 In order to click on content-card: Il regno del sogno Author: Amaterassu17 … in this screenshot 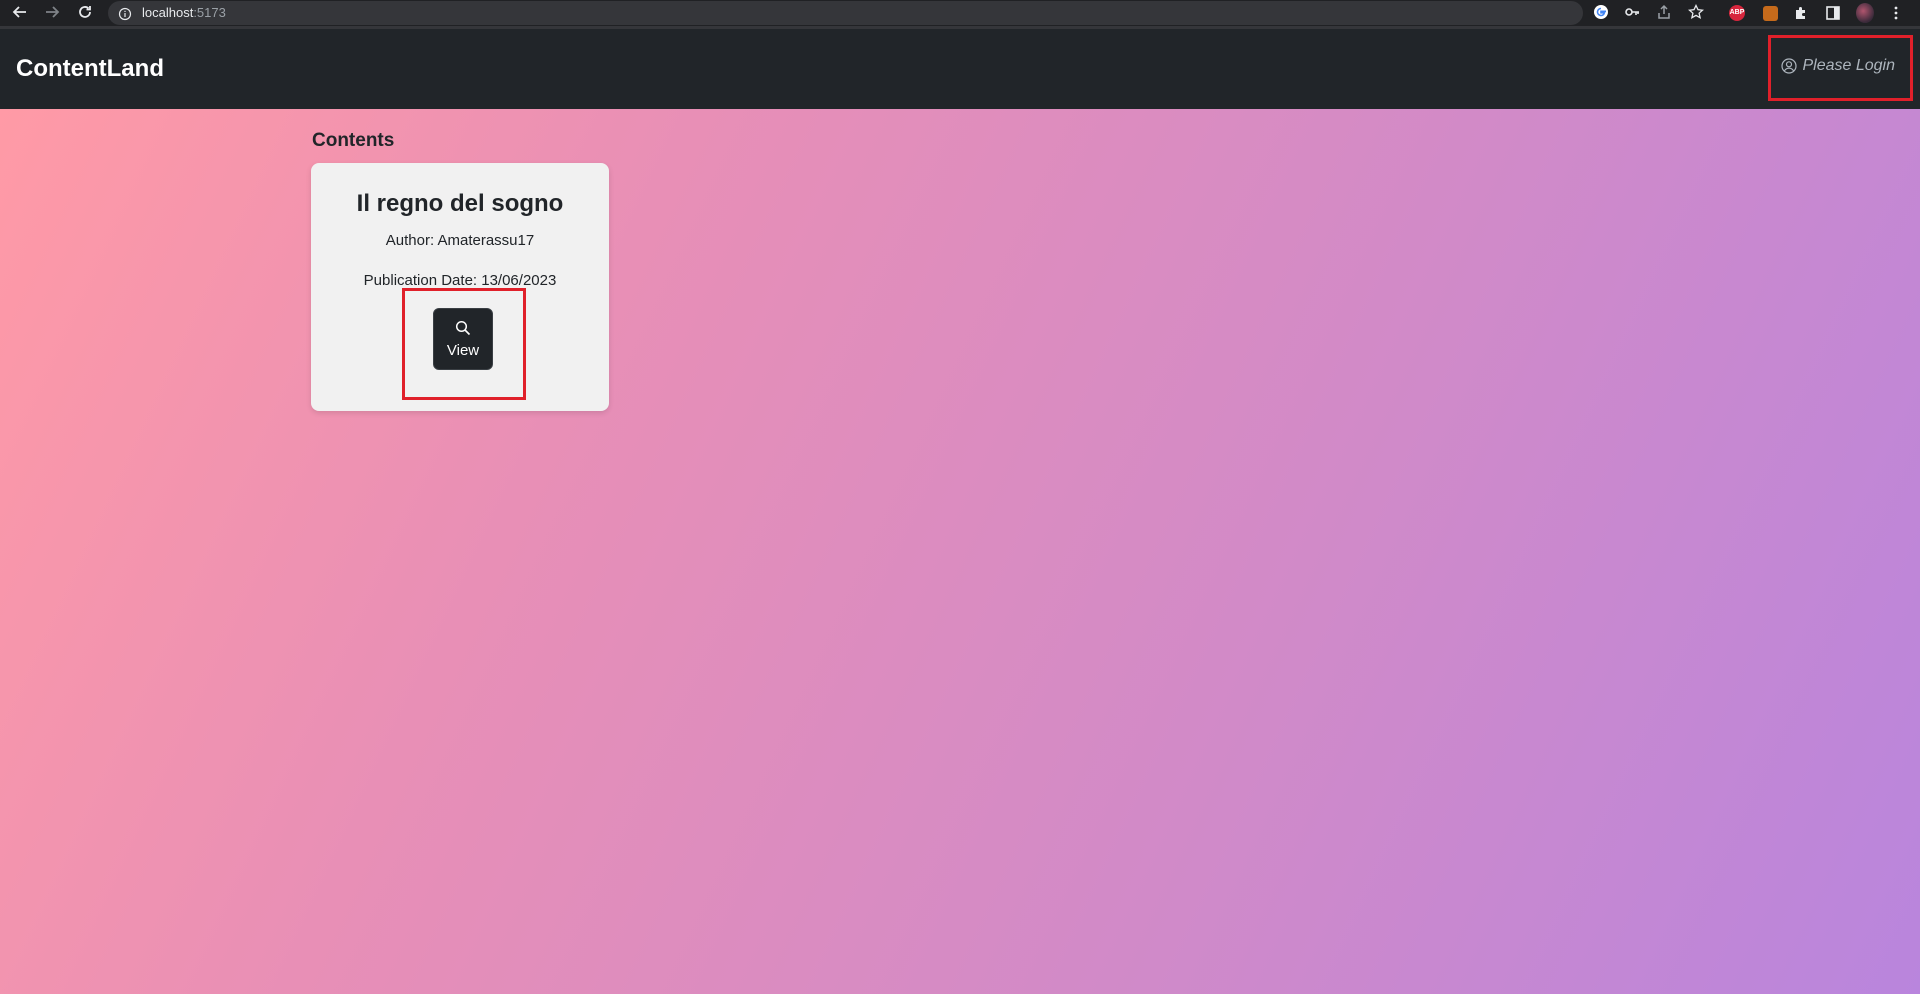, I will do `click(460, 287)`.